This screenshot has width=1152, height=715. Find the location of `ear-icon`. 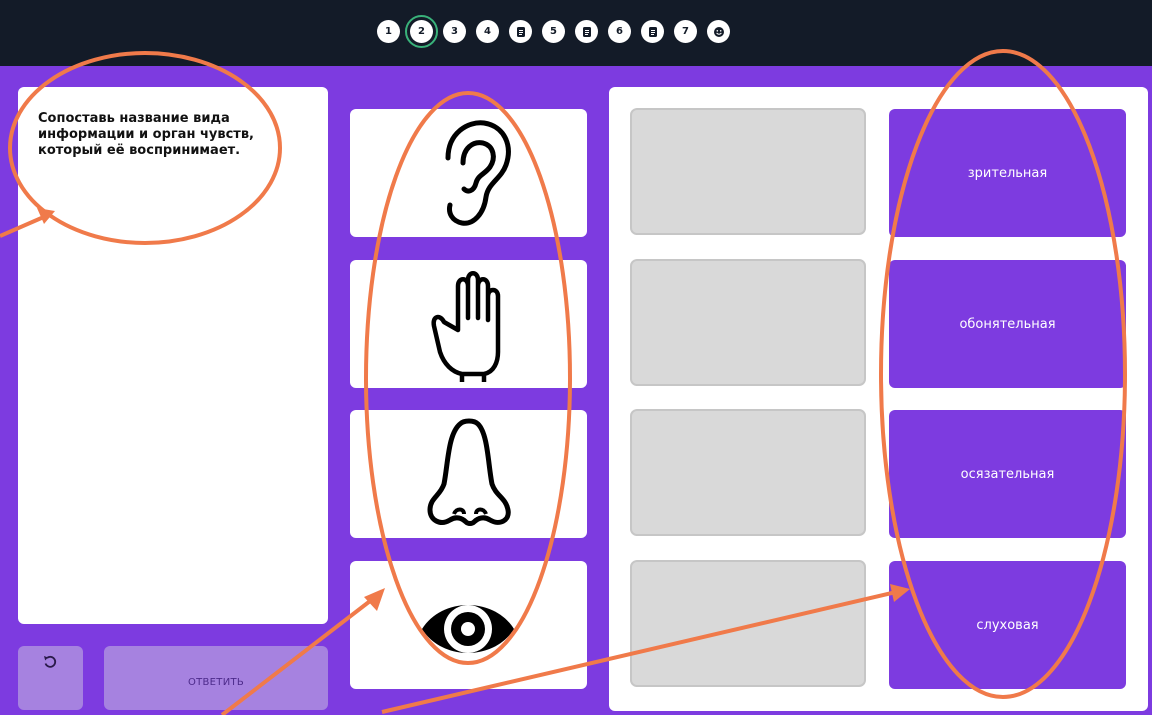

ear-icon is located at coordinates (478, 173).